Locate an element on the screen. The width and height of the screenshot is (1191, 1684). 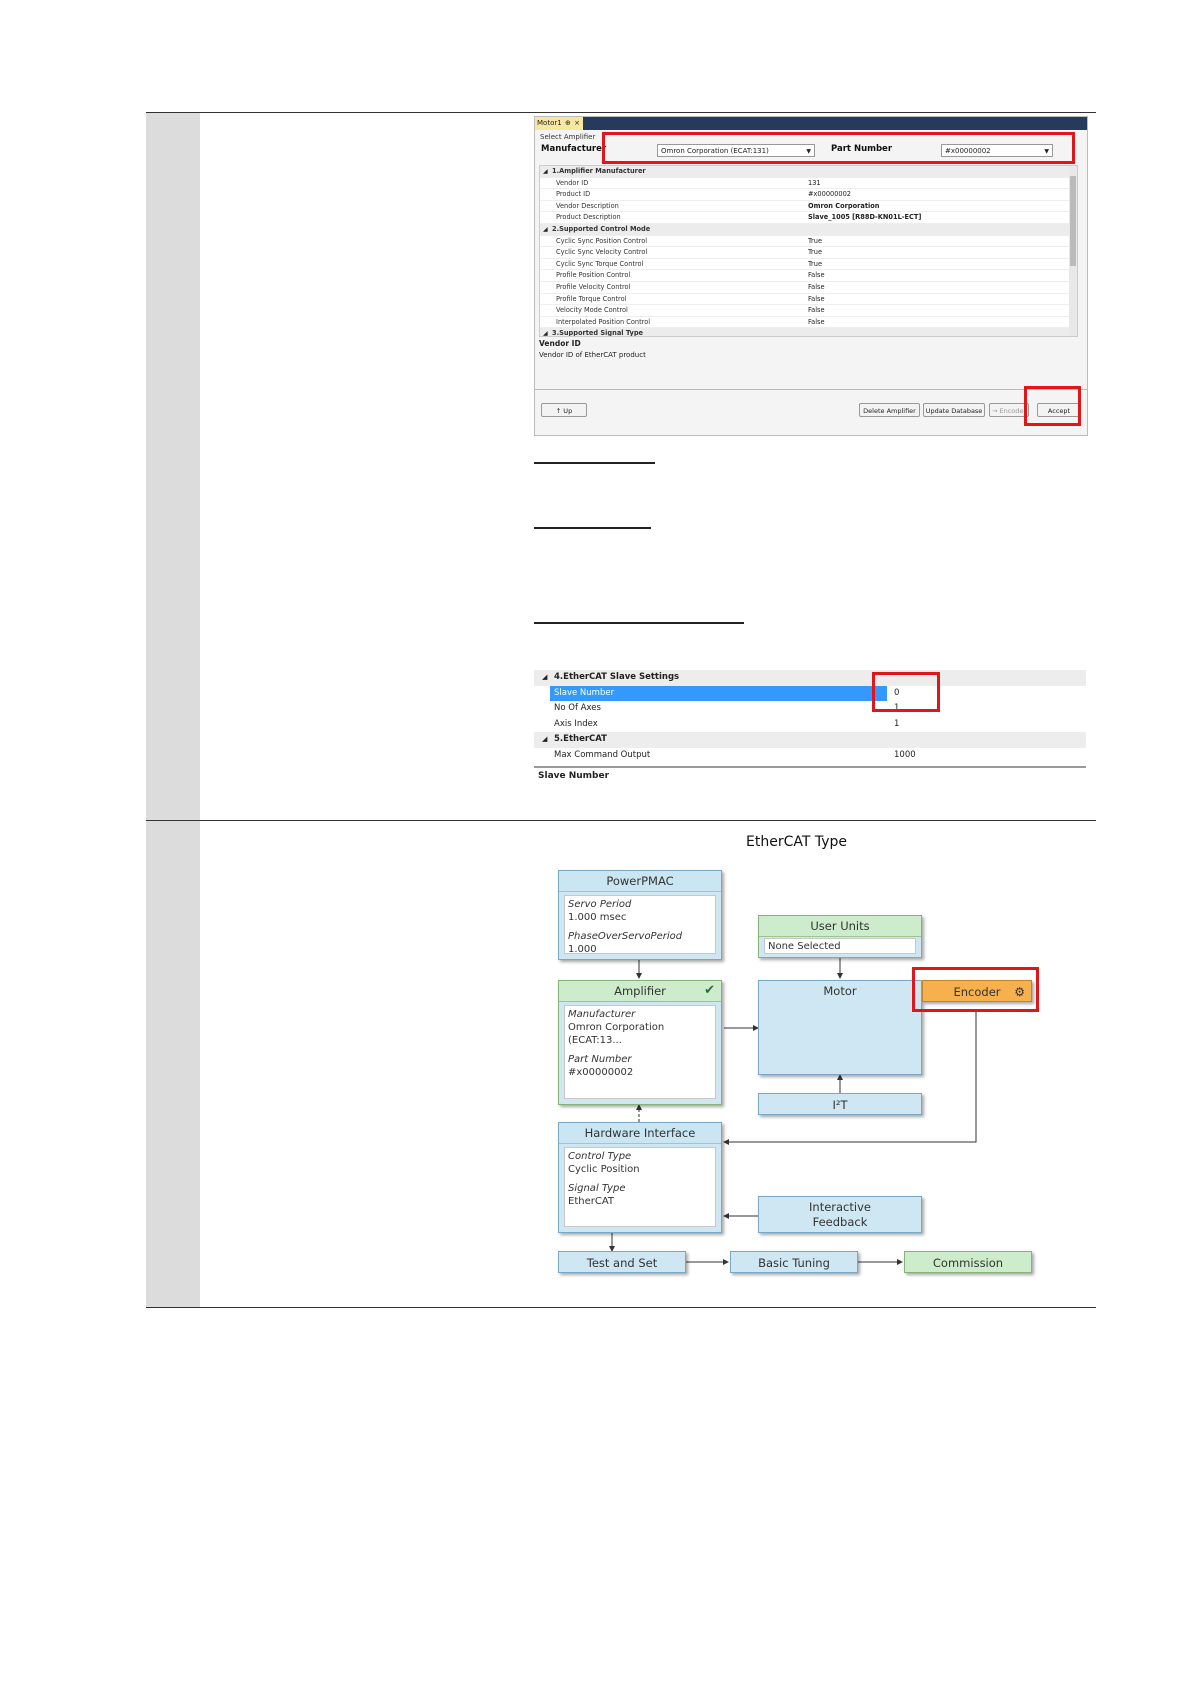
user-units-box: User Units None Selected is located at coordinates (840, 936).